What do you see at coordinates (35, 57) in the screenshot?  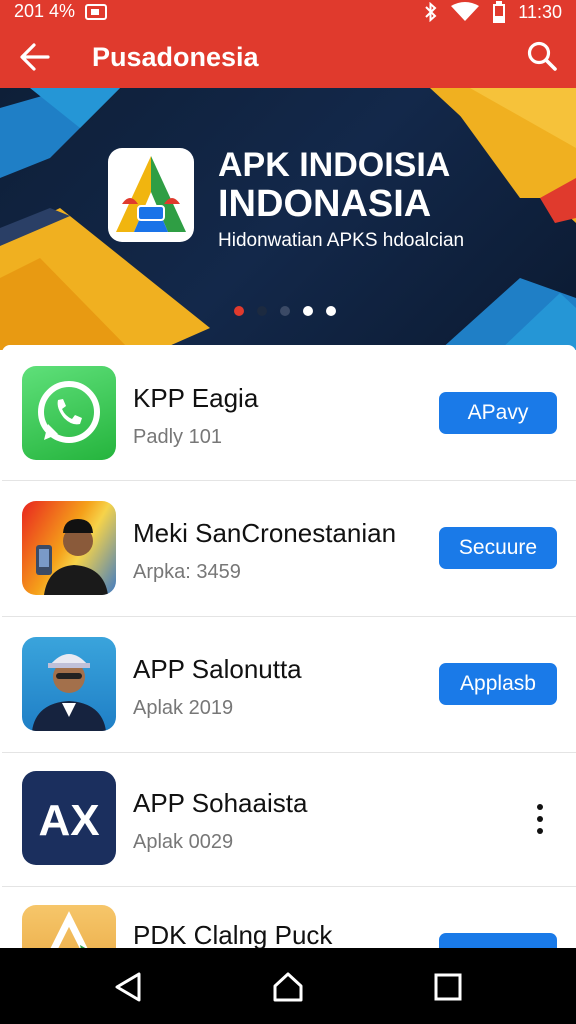 I see `arrow-left-icon` at bounding box center [35, 57].